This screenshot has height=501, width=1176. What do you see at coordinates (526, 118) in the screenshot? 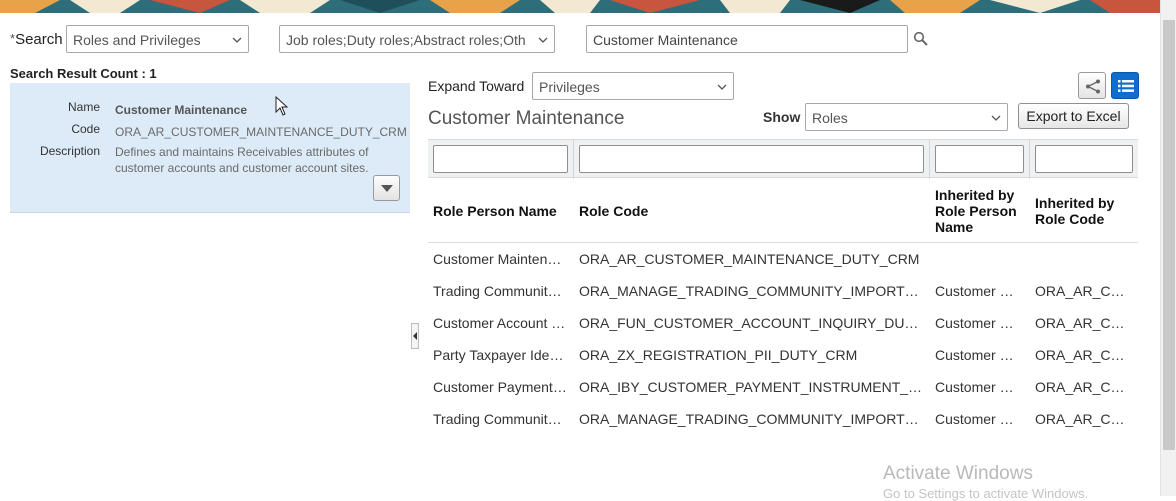
I see `panel-title: Customer Maintenance` at bounding box center [526, 118].